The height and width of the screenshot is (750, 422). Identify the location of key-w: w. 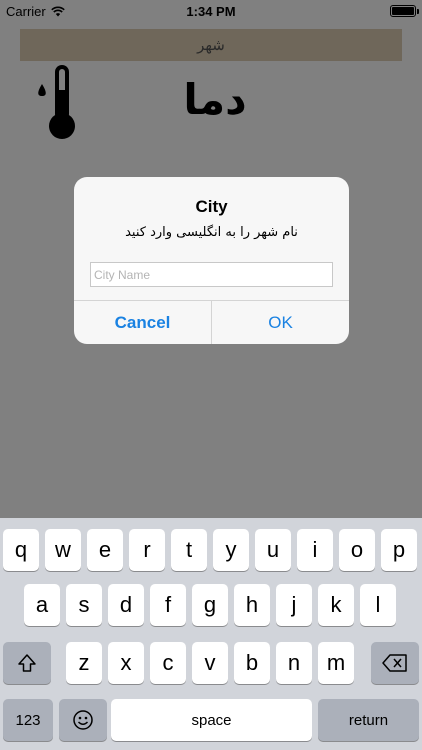
(63, 550).